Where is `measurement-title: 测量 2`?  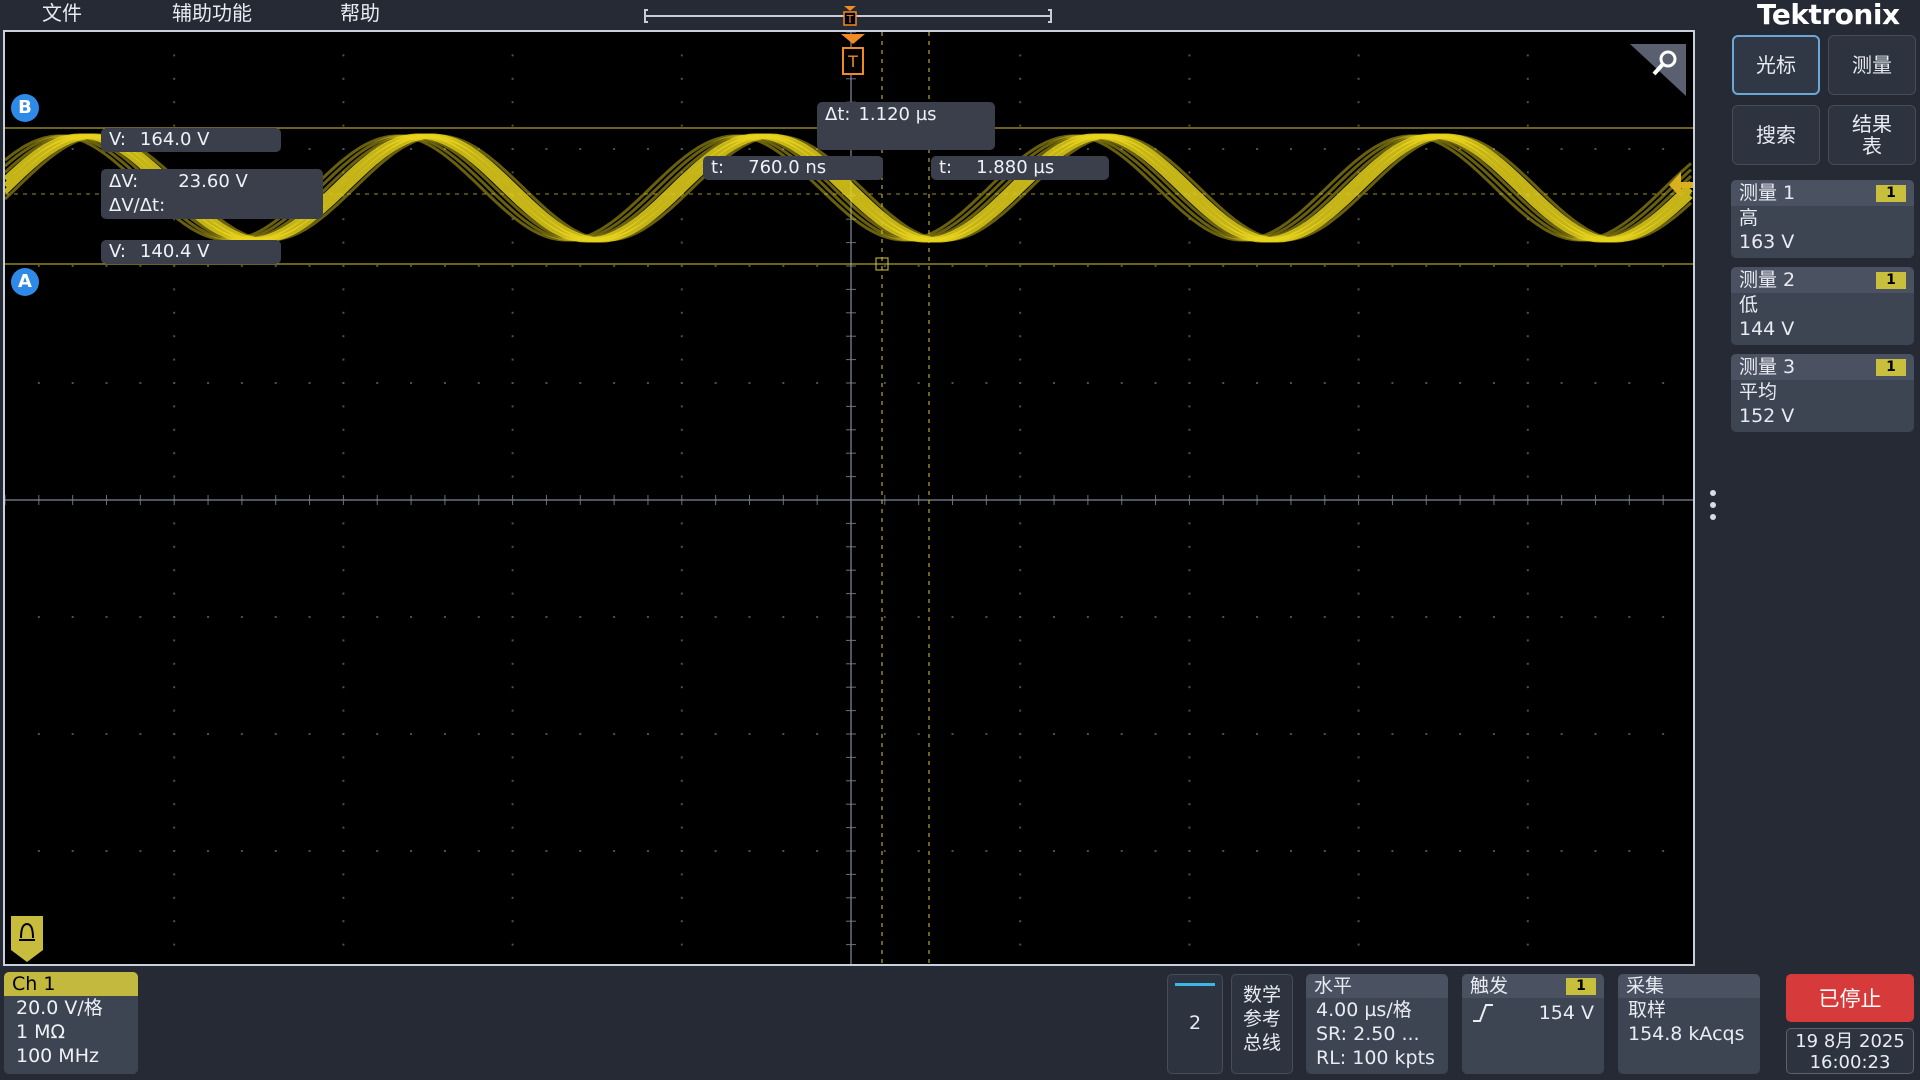
measurement-title: 测量 2 is located at coordinates (1767, 280).